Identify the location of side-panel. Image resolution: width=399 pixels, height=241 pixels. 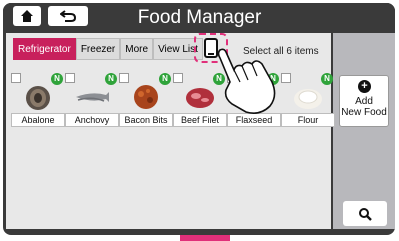
(364, 131).